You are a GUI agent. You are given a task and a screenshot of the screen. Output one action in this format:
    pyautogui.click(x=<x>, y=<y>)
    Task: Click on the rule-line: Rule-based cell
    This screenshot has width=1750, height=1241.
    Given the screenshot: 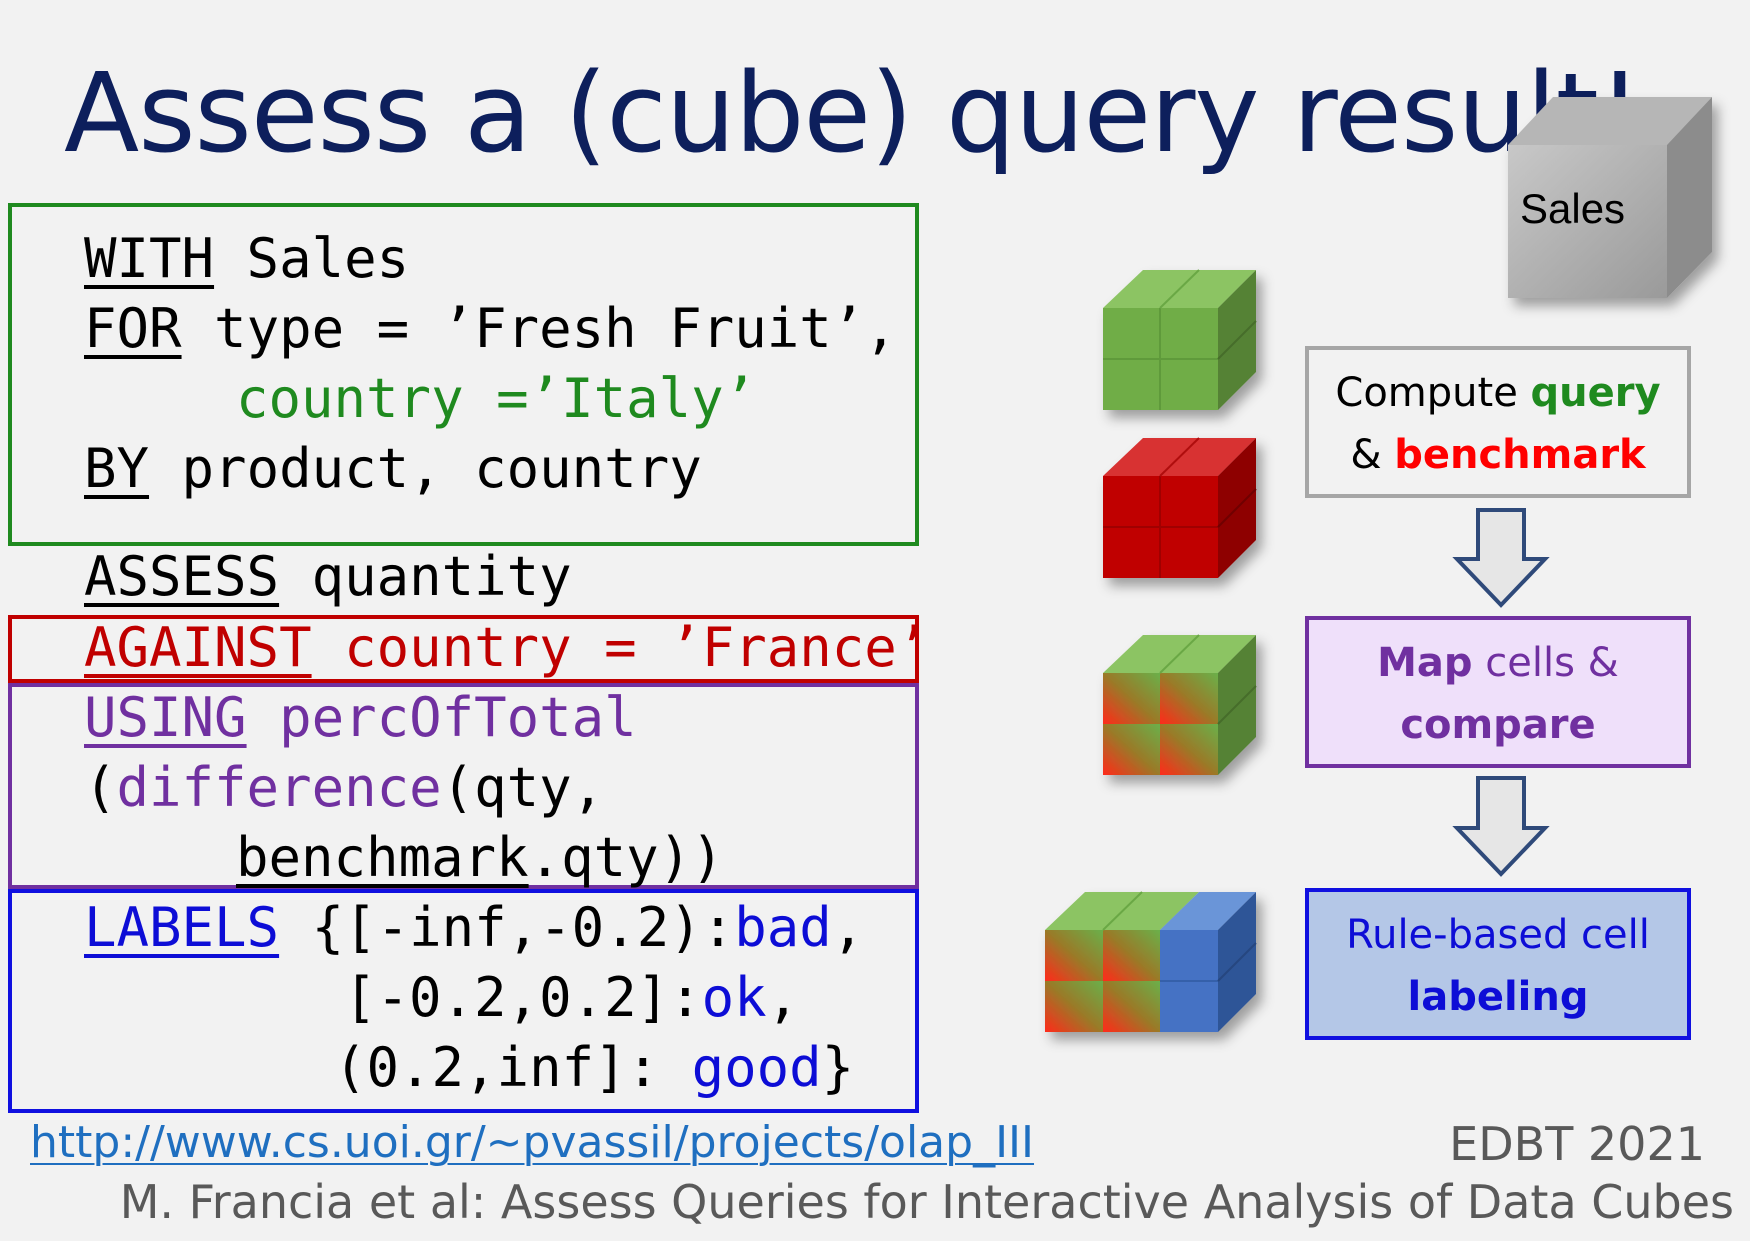 What is the action you would take?
    pyautogui.click(x=1498, y=935)
    